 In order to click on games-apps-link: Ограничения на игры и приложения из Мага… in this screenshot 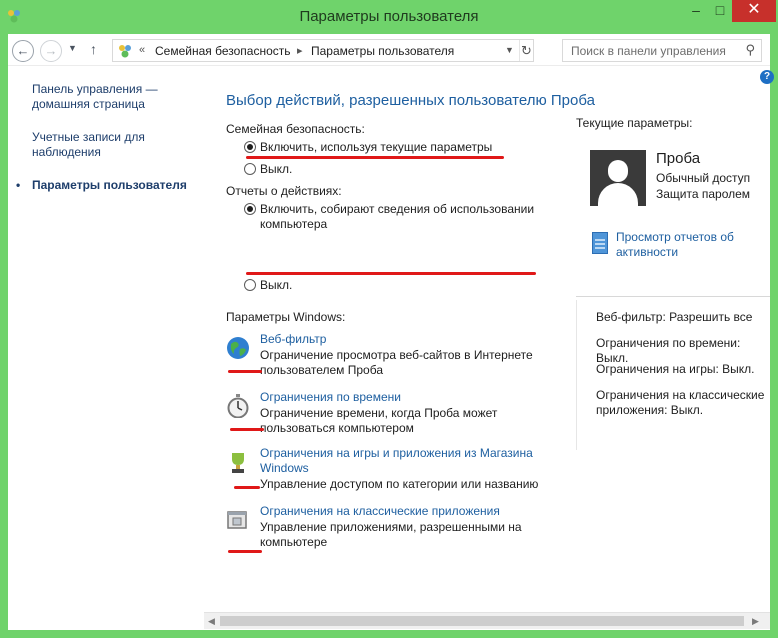, I will do `click(410, 461)`.